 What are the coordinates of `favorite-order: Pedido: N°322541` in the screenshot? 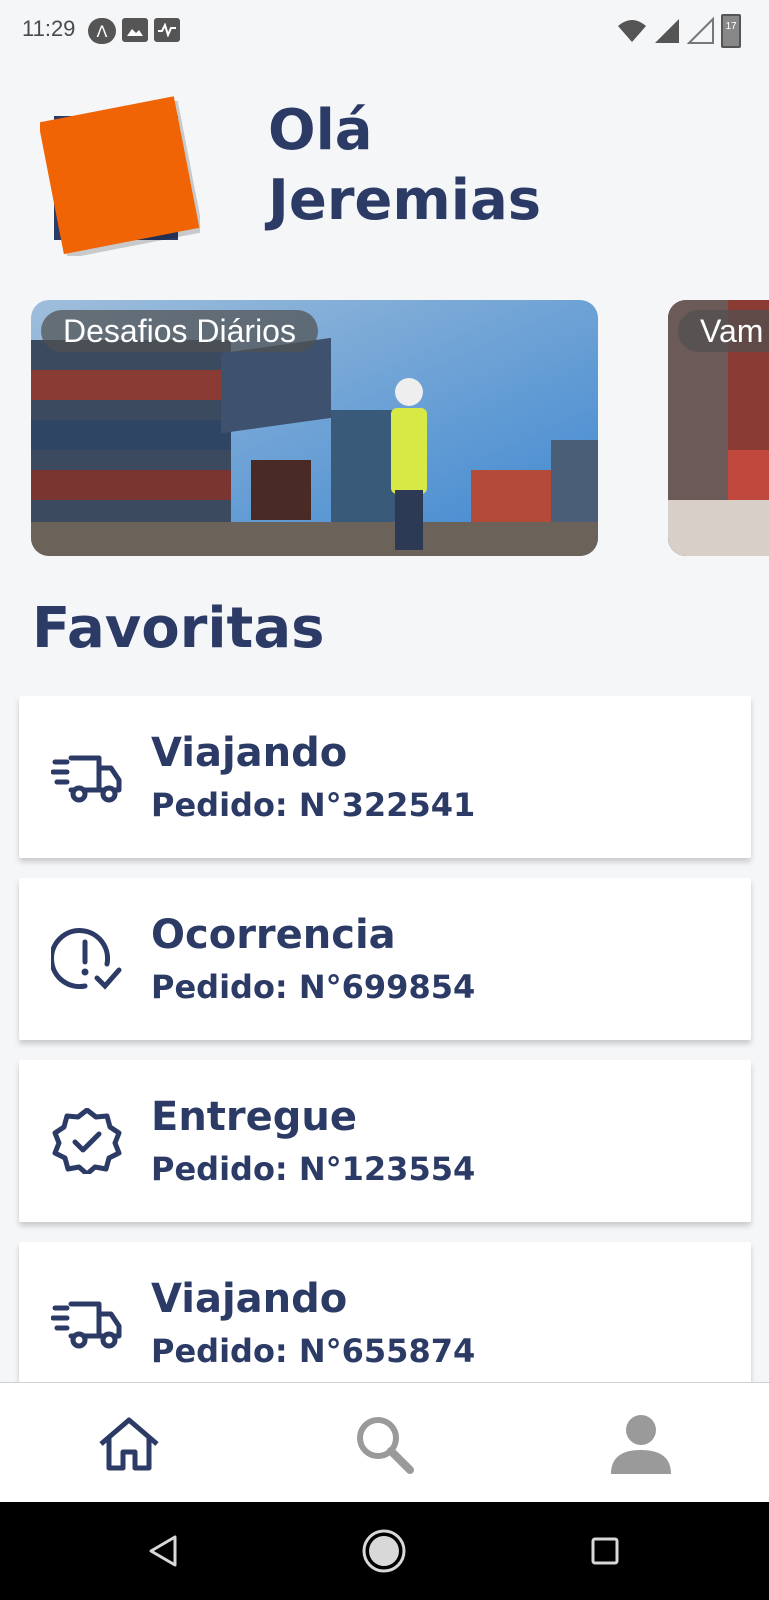 It's located at (313, 805).